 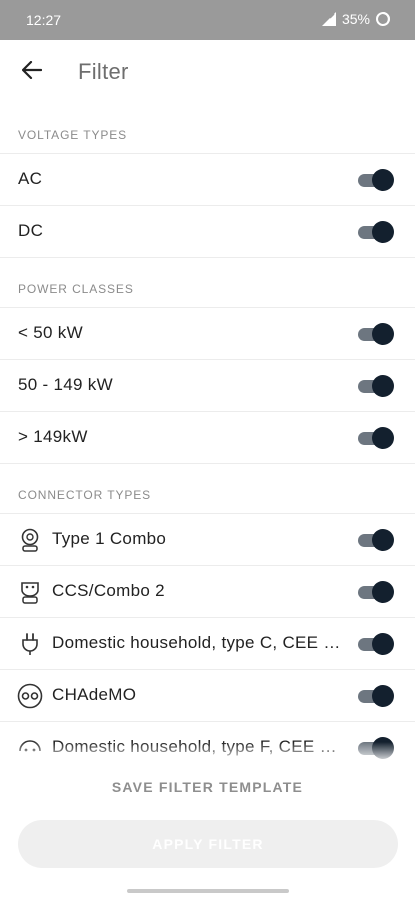 I want to click on filter-row-ccs-combo2: CCS/Combo 2, so click(x=207, y=592).